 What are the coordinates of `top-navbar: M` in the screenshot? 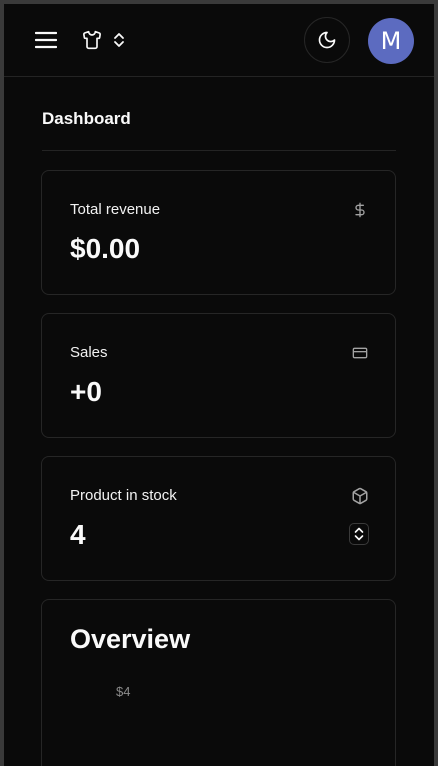 It's located at (219, 40).